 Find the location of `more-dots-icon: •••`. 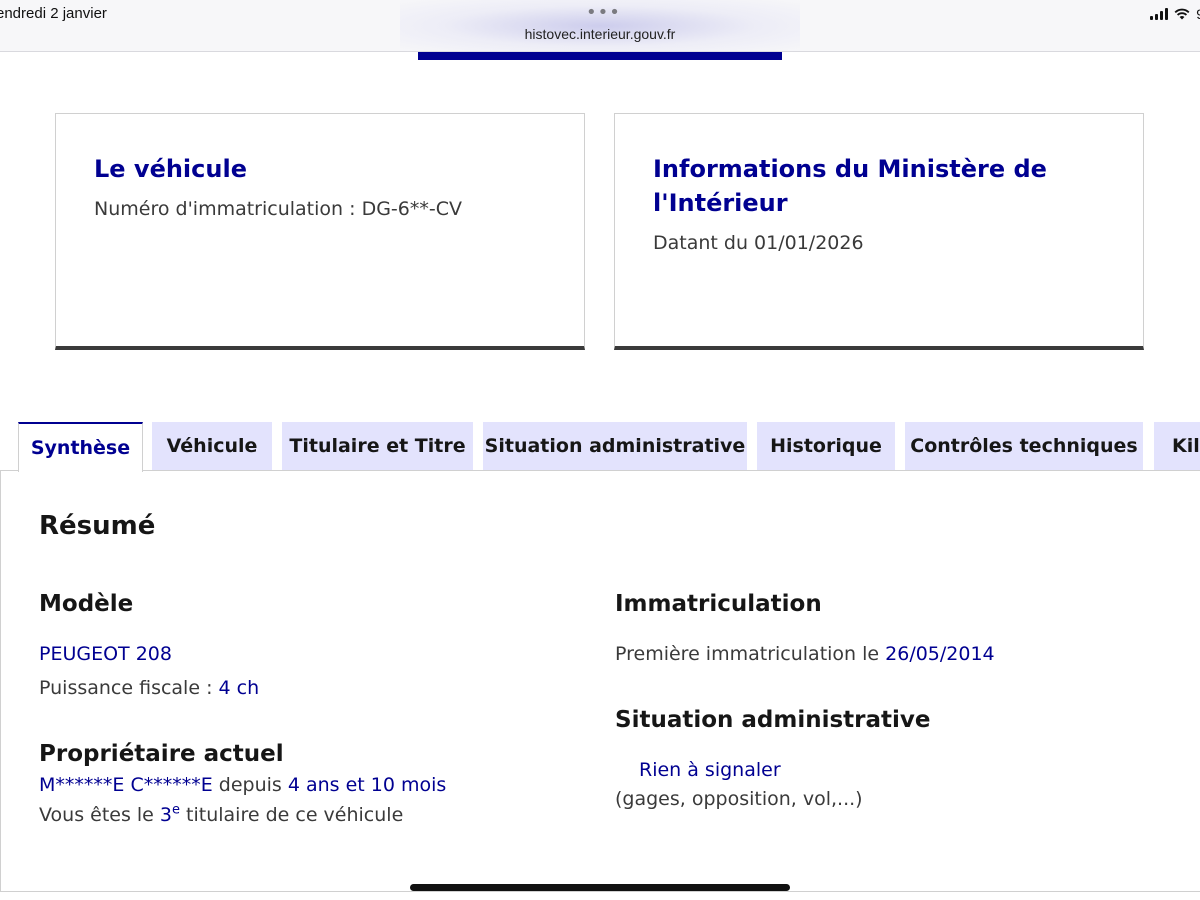

more-dots-icon: ••• is located at coordinates (603, 12).